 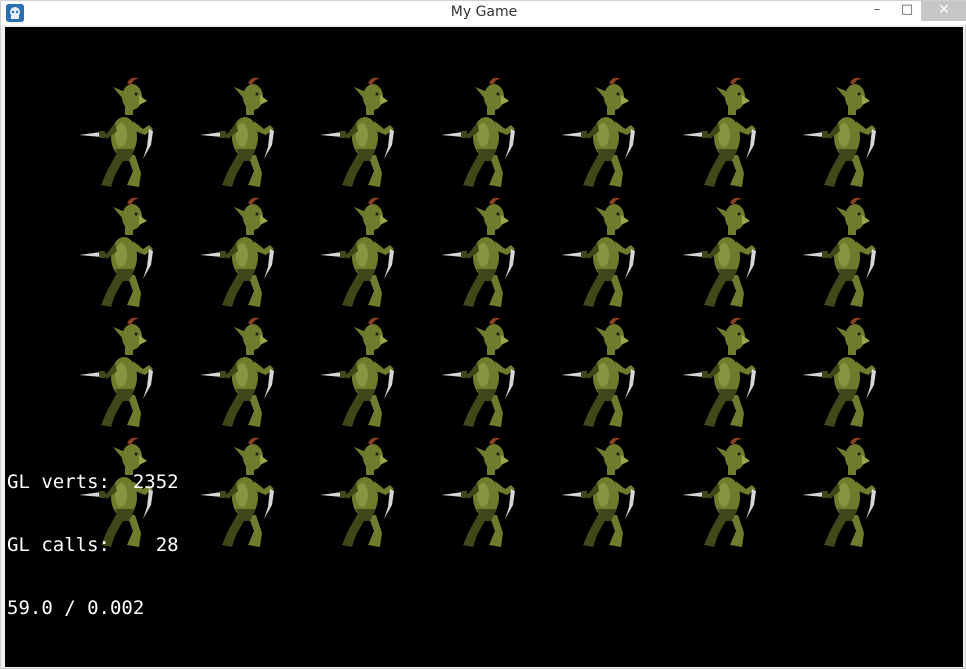 I want to click on window-title: My Game, so click(x=484, y=12).